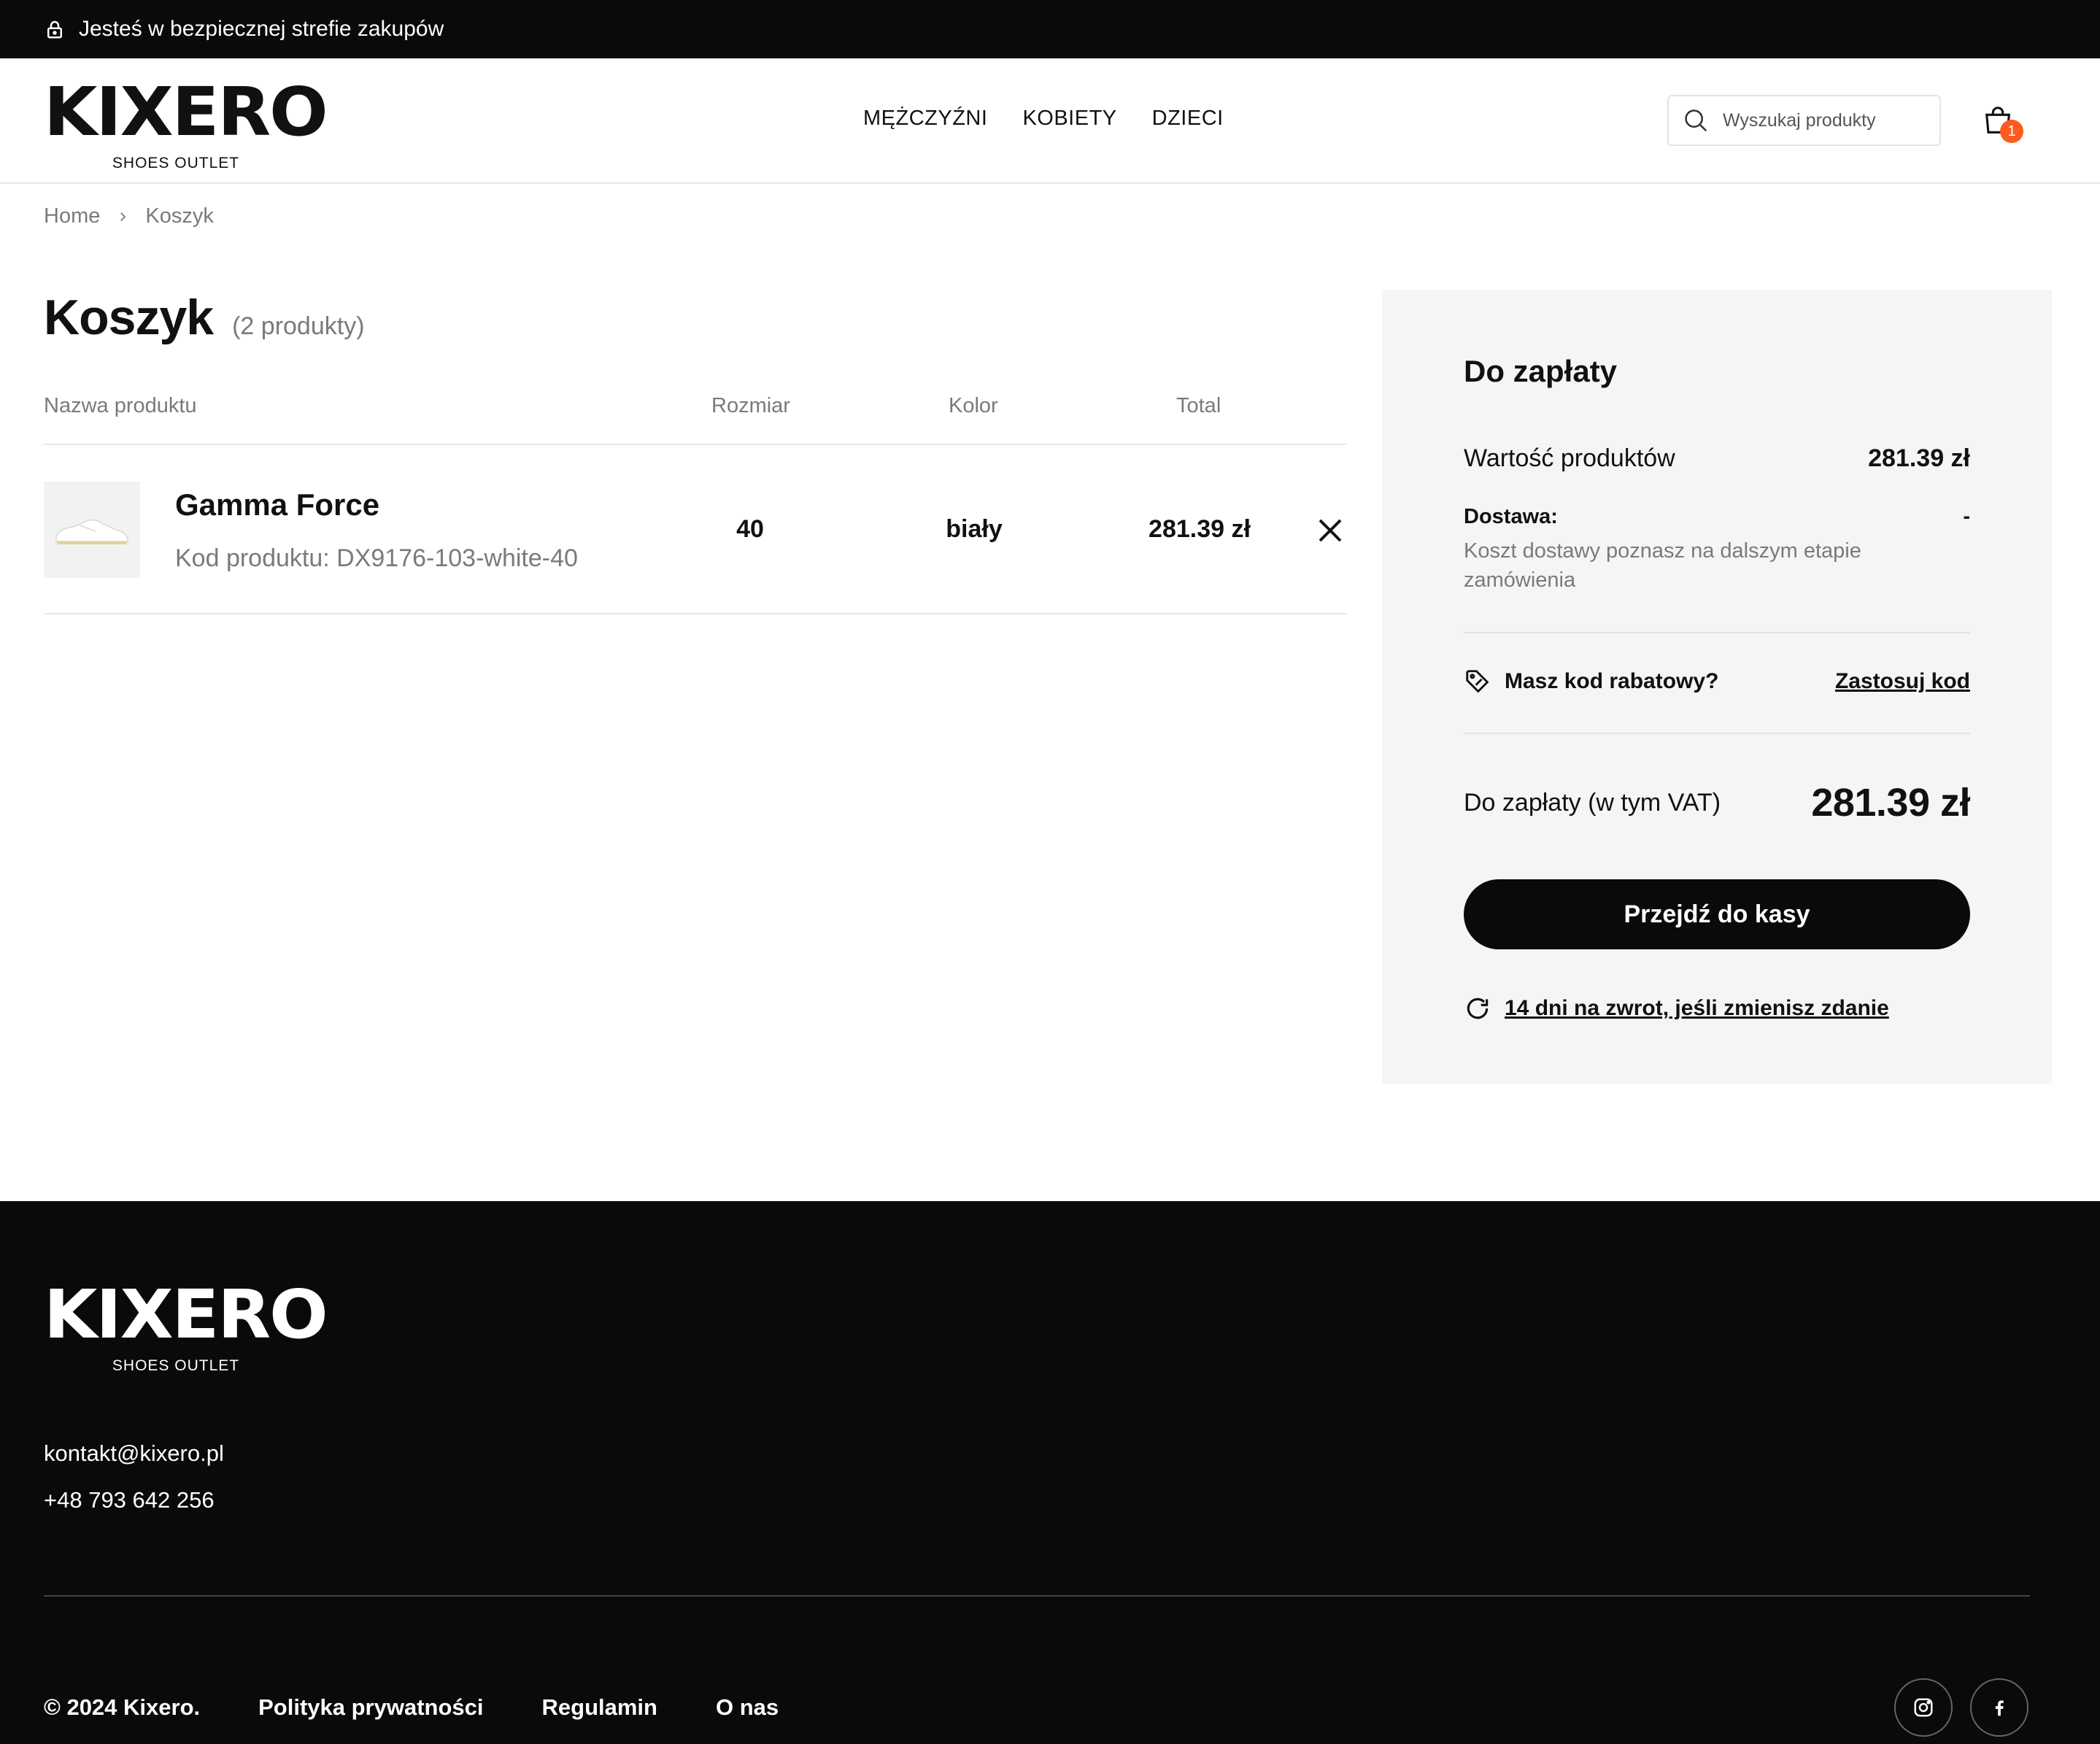 The width and height of the screenshot is (2100, 1744). I want to click on total-label: Do zapłaty (w tym VAT), so click(1592, 802).